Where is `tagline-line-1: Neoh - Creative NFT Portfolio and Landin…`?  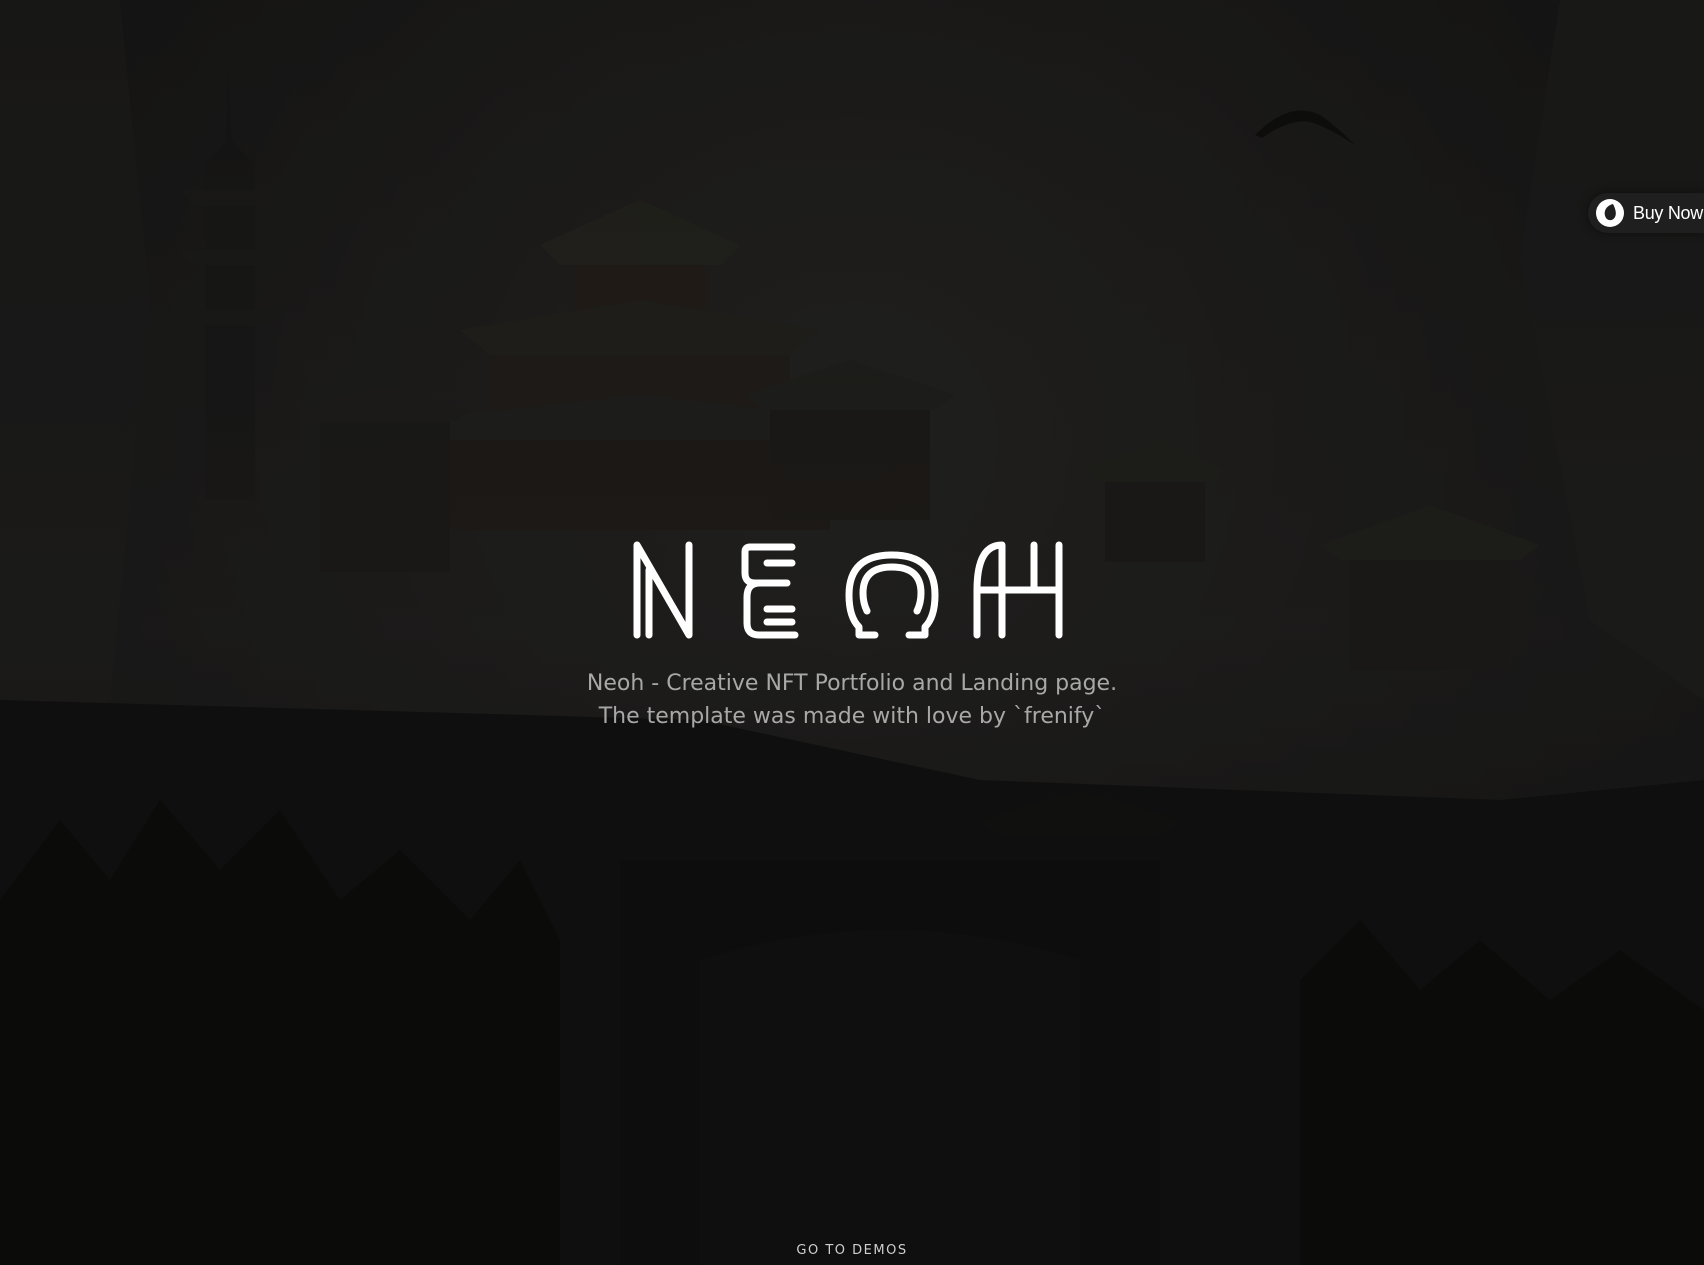 tagline-line-1: Neoh - Creative NFT Portfolio and Landin… is located at coordinates (852, 683).